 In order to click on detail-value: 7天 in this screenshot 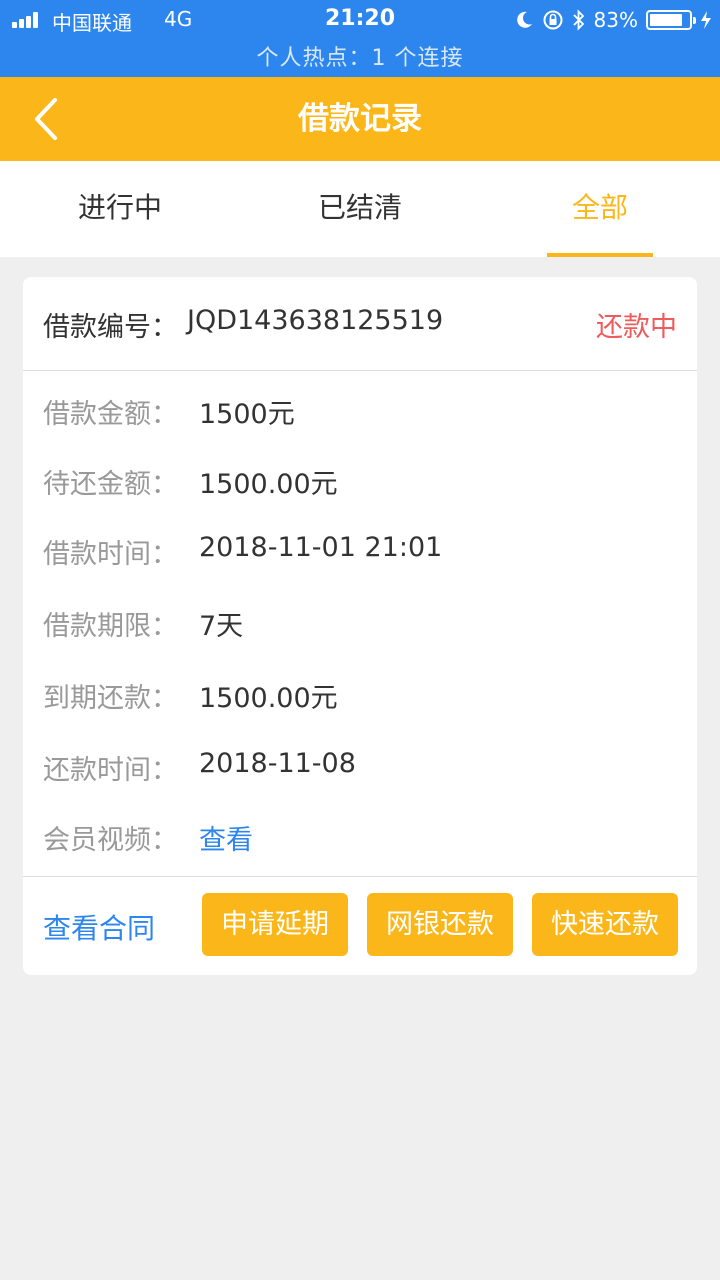, I will do `click(221, 626)`.